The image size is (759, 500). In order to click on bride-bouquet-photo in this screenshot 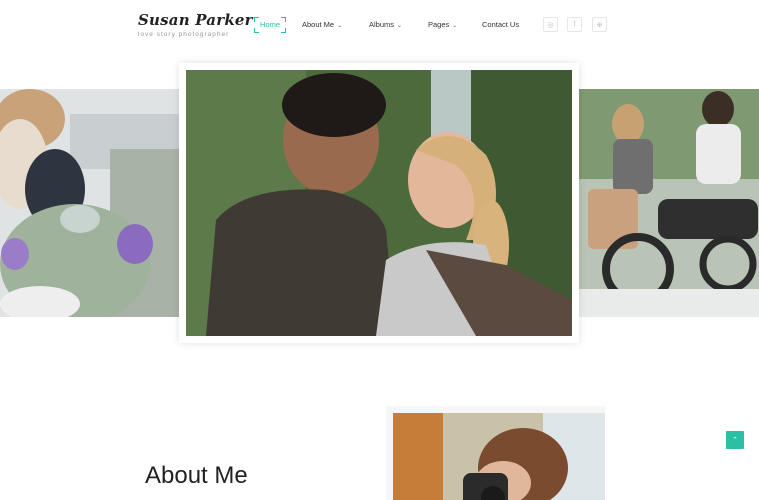, I will do `click(90, 203)`.